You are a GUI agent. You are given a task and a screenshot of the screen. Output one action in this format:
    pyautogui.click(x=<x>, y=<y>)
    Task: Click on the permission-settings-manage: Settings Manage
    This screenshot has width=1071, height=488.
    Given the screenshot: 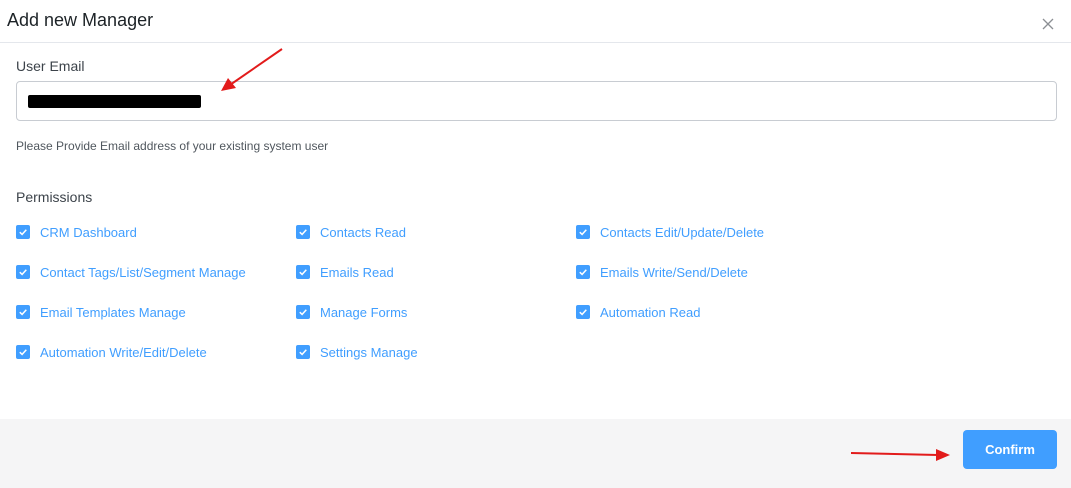 What is the action you would take?
    pyautogui.click(x=357, y=352)
    